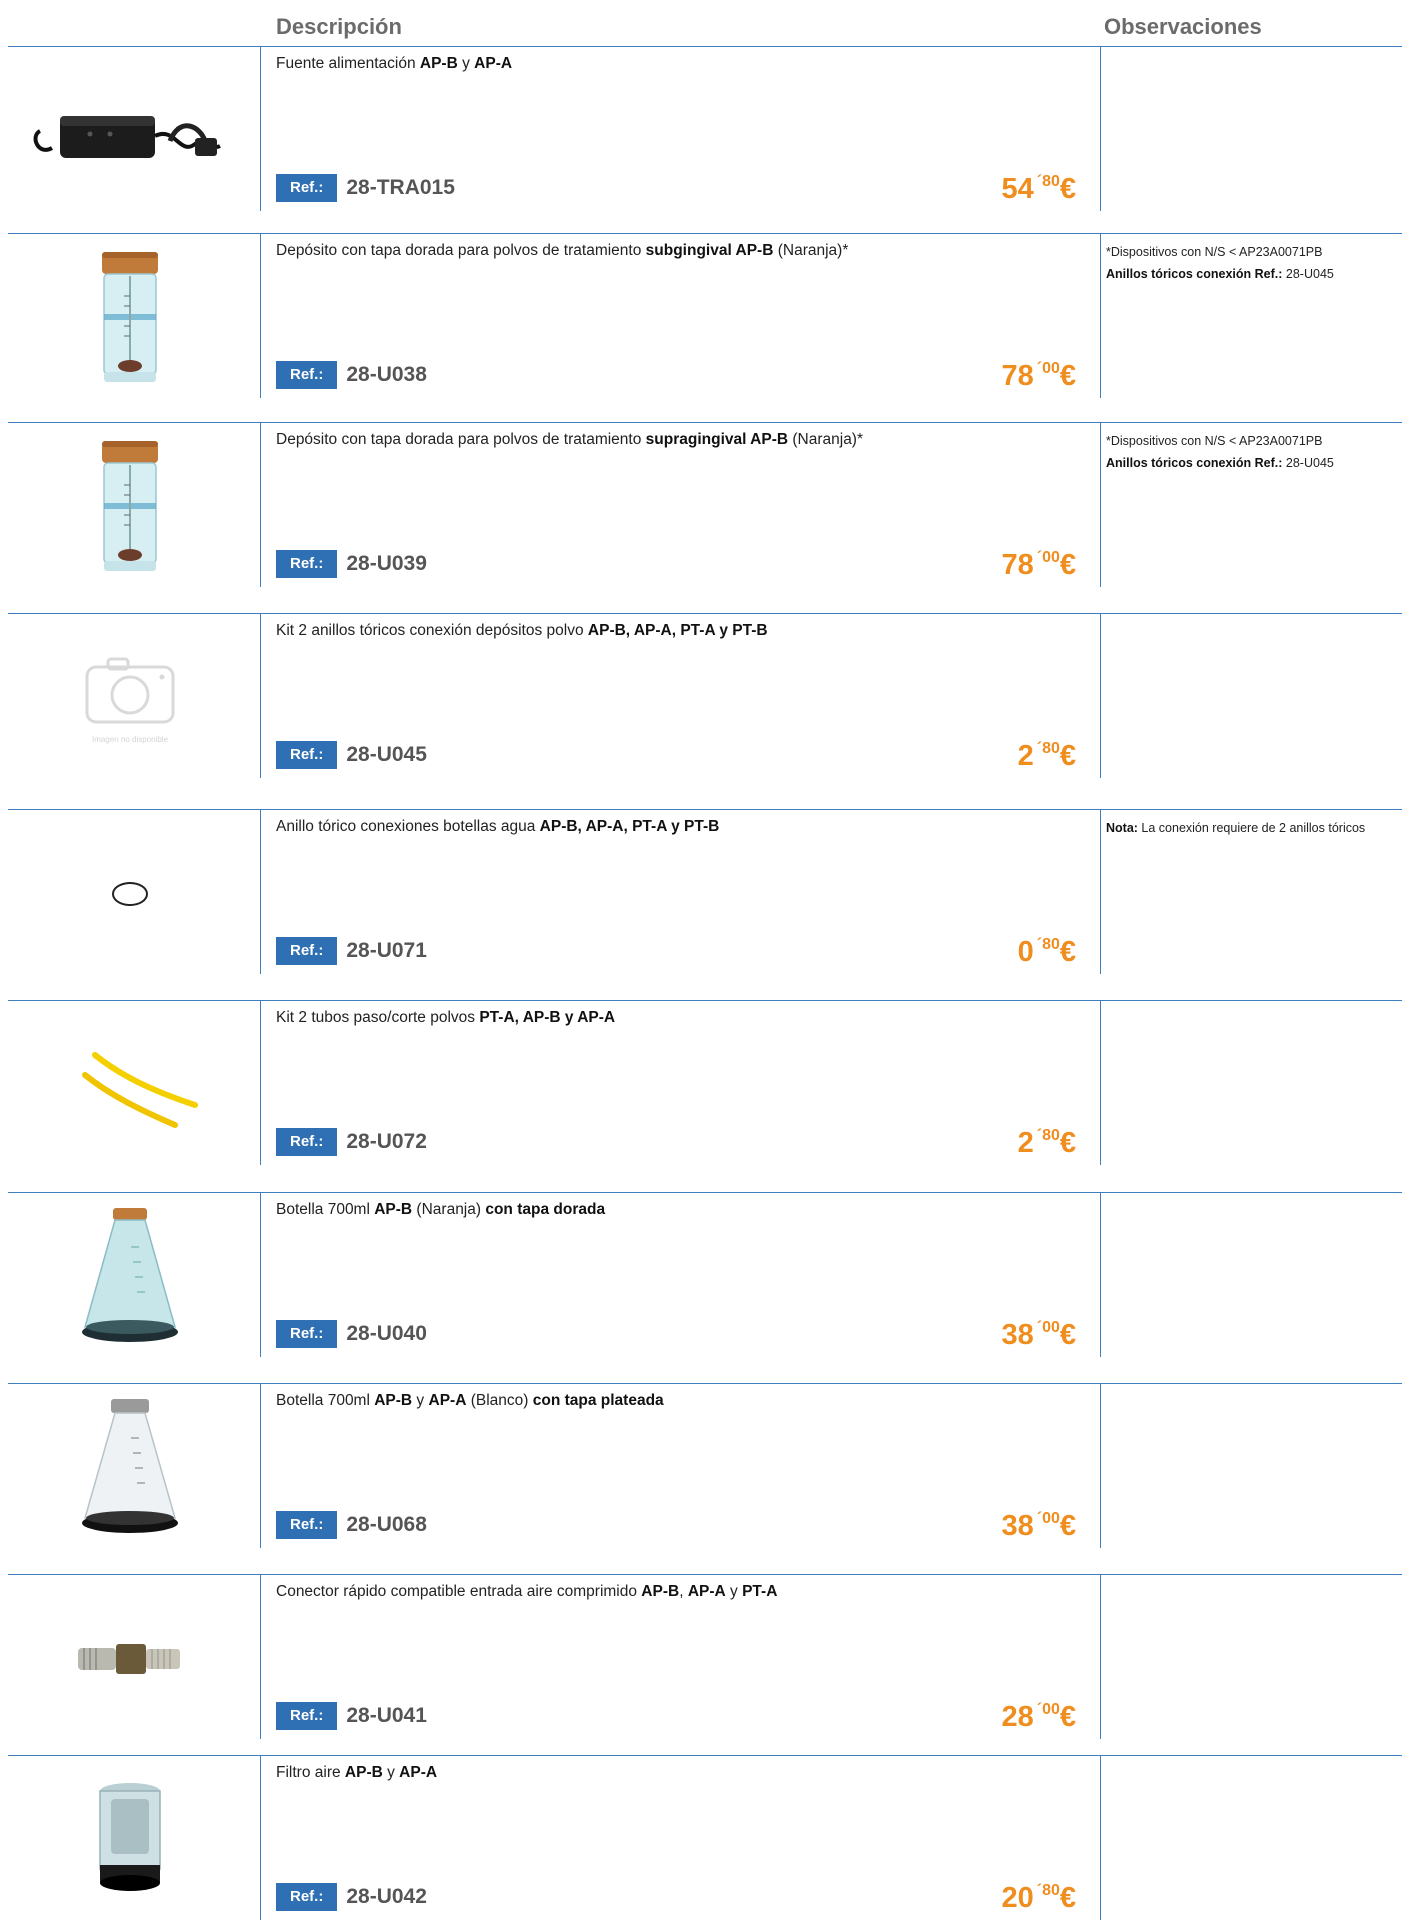 The image size is (1402, 1920). I want to click on product-image-bottle-silver, so click(130, 1468).